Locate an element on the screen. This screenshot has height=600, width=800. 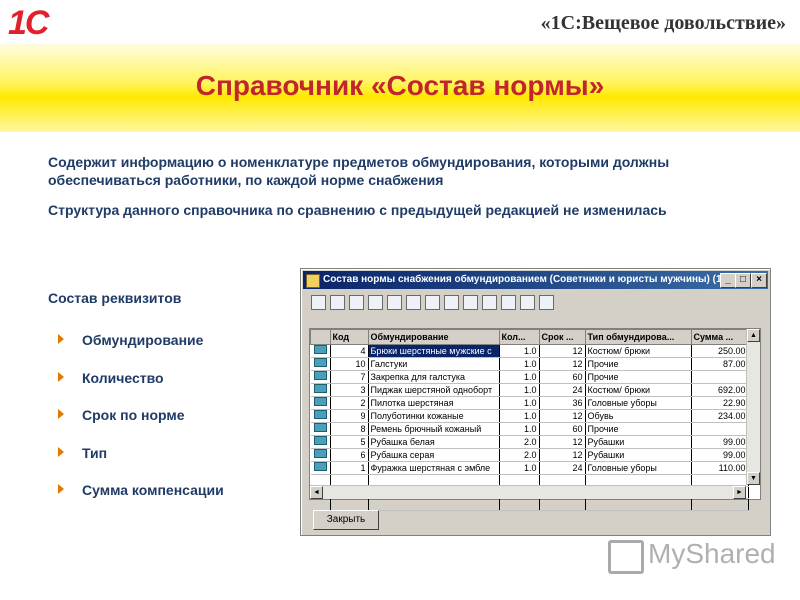
table-row: 7 Закрепка для галстука 1.0 60 Прочие is located at coordinates (529, 377).